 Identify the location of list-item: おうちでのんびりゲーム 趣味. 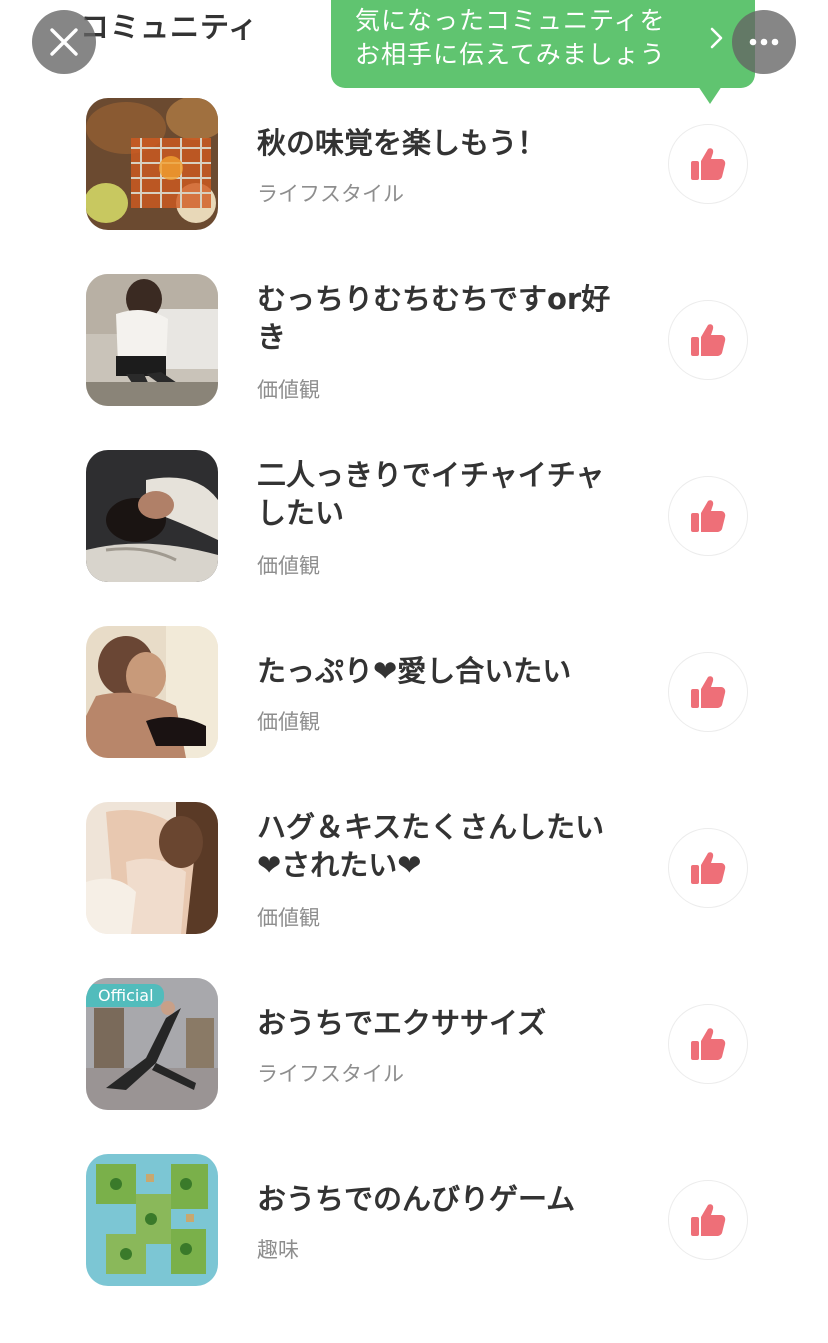
(414, 1242).